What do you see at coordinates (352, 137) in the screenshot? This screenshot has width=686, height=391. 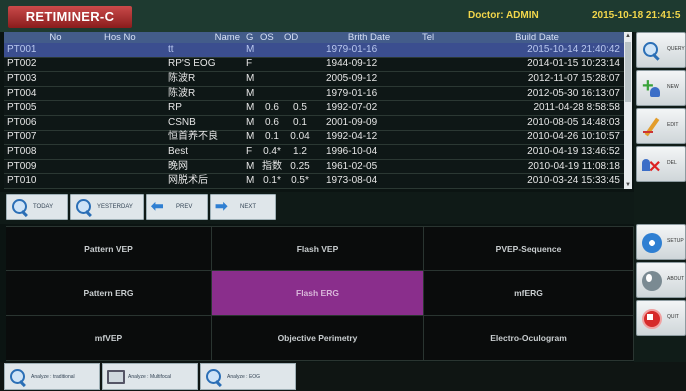 I see `cell-birth: 1992-04-12` at bounding box center [352, 137].